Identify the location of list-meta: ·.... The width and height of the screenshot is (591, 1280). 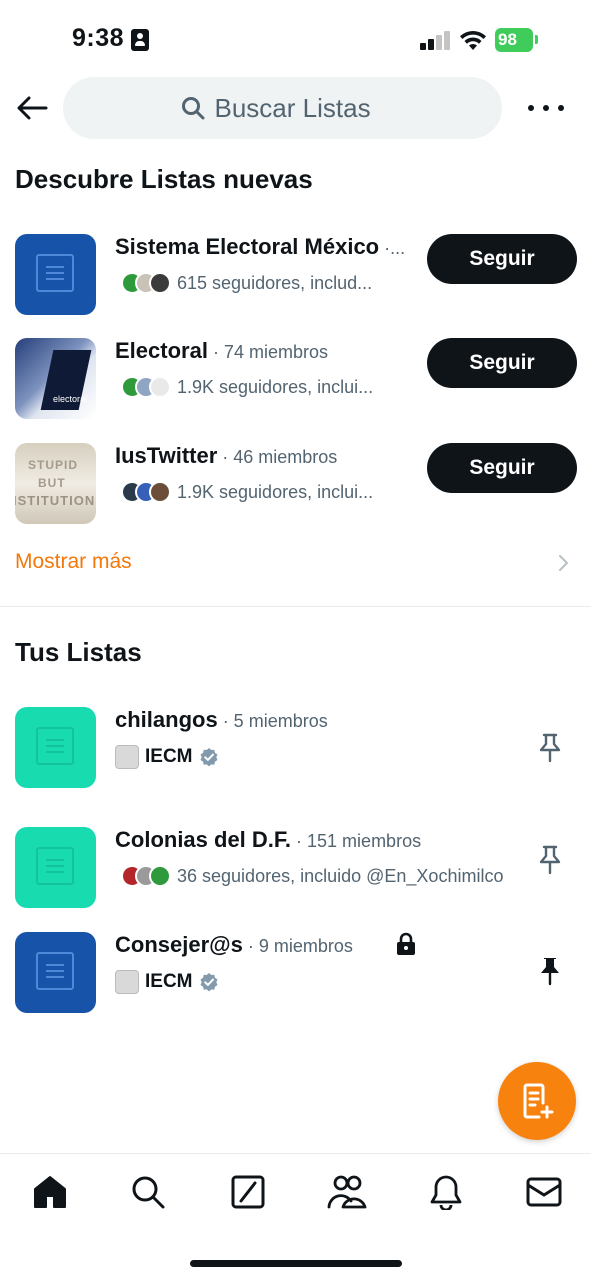
(392, 248).